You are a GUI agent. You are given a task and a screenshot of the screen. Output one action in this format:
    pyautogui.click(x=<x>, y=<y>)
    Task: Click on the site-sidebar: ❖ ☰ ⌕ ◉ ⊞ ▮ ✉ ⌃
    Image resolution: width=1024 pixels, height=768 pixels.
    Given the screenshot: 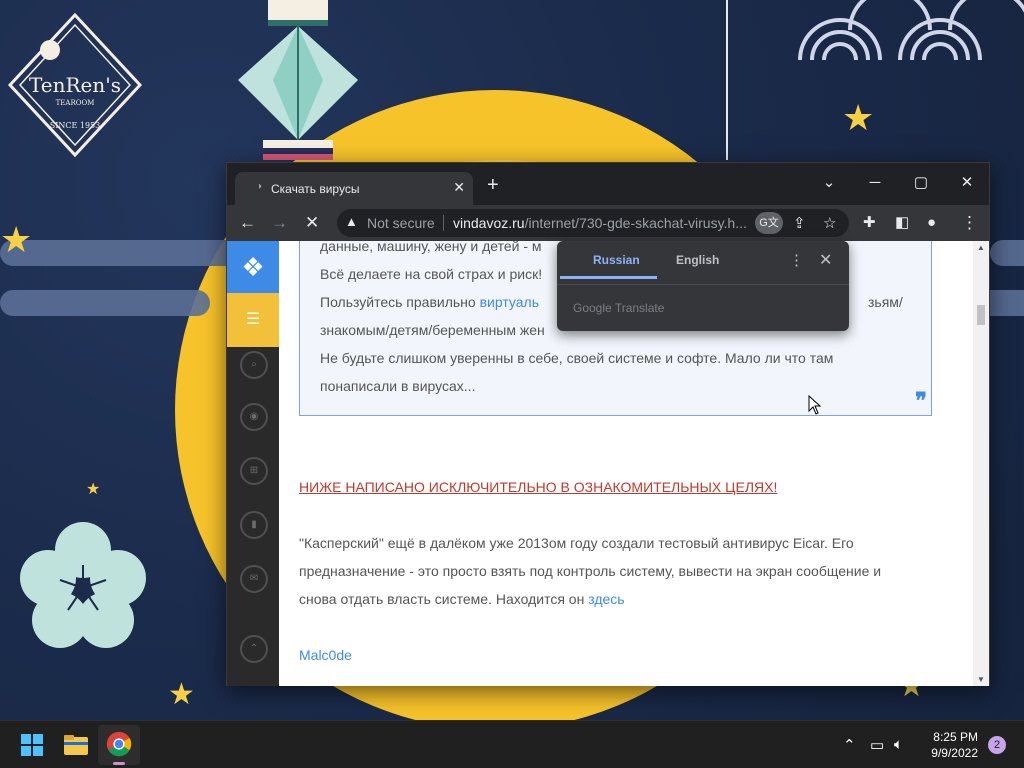 What is the action you would take?
    pyautogui.click(x=253, y=463)
    